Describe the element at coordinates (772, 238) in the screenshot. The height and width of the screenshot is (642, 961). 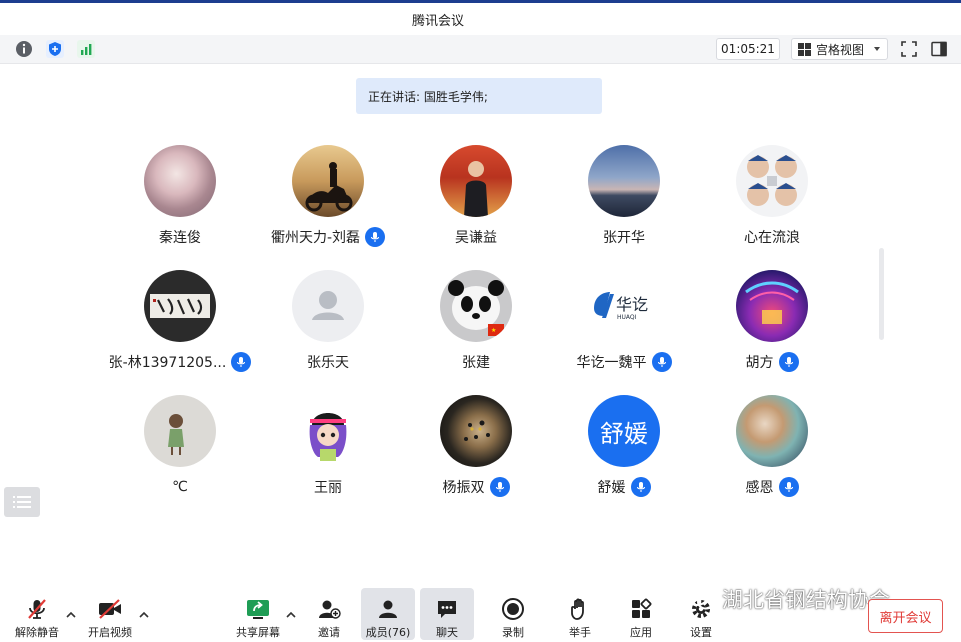
I see `participant-name: 心在流浪` at that location.